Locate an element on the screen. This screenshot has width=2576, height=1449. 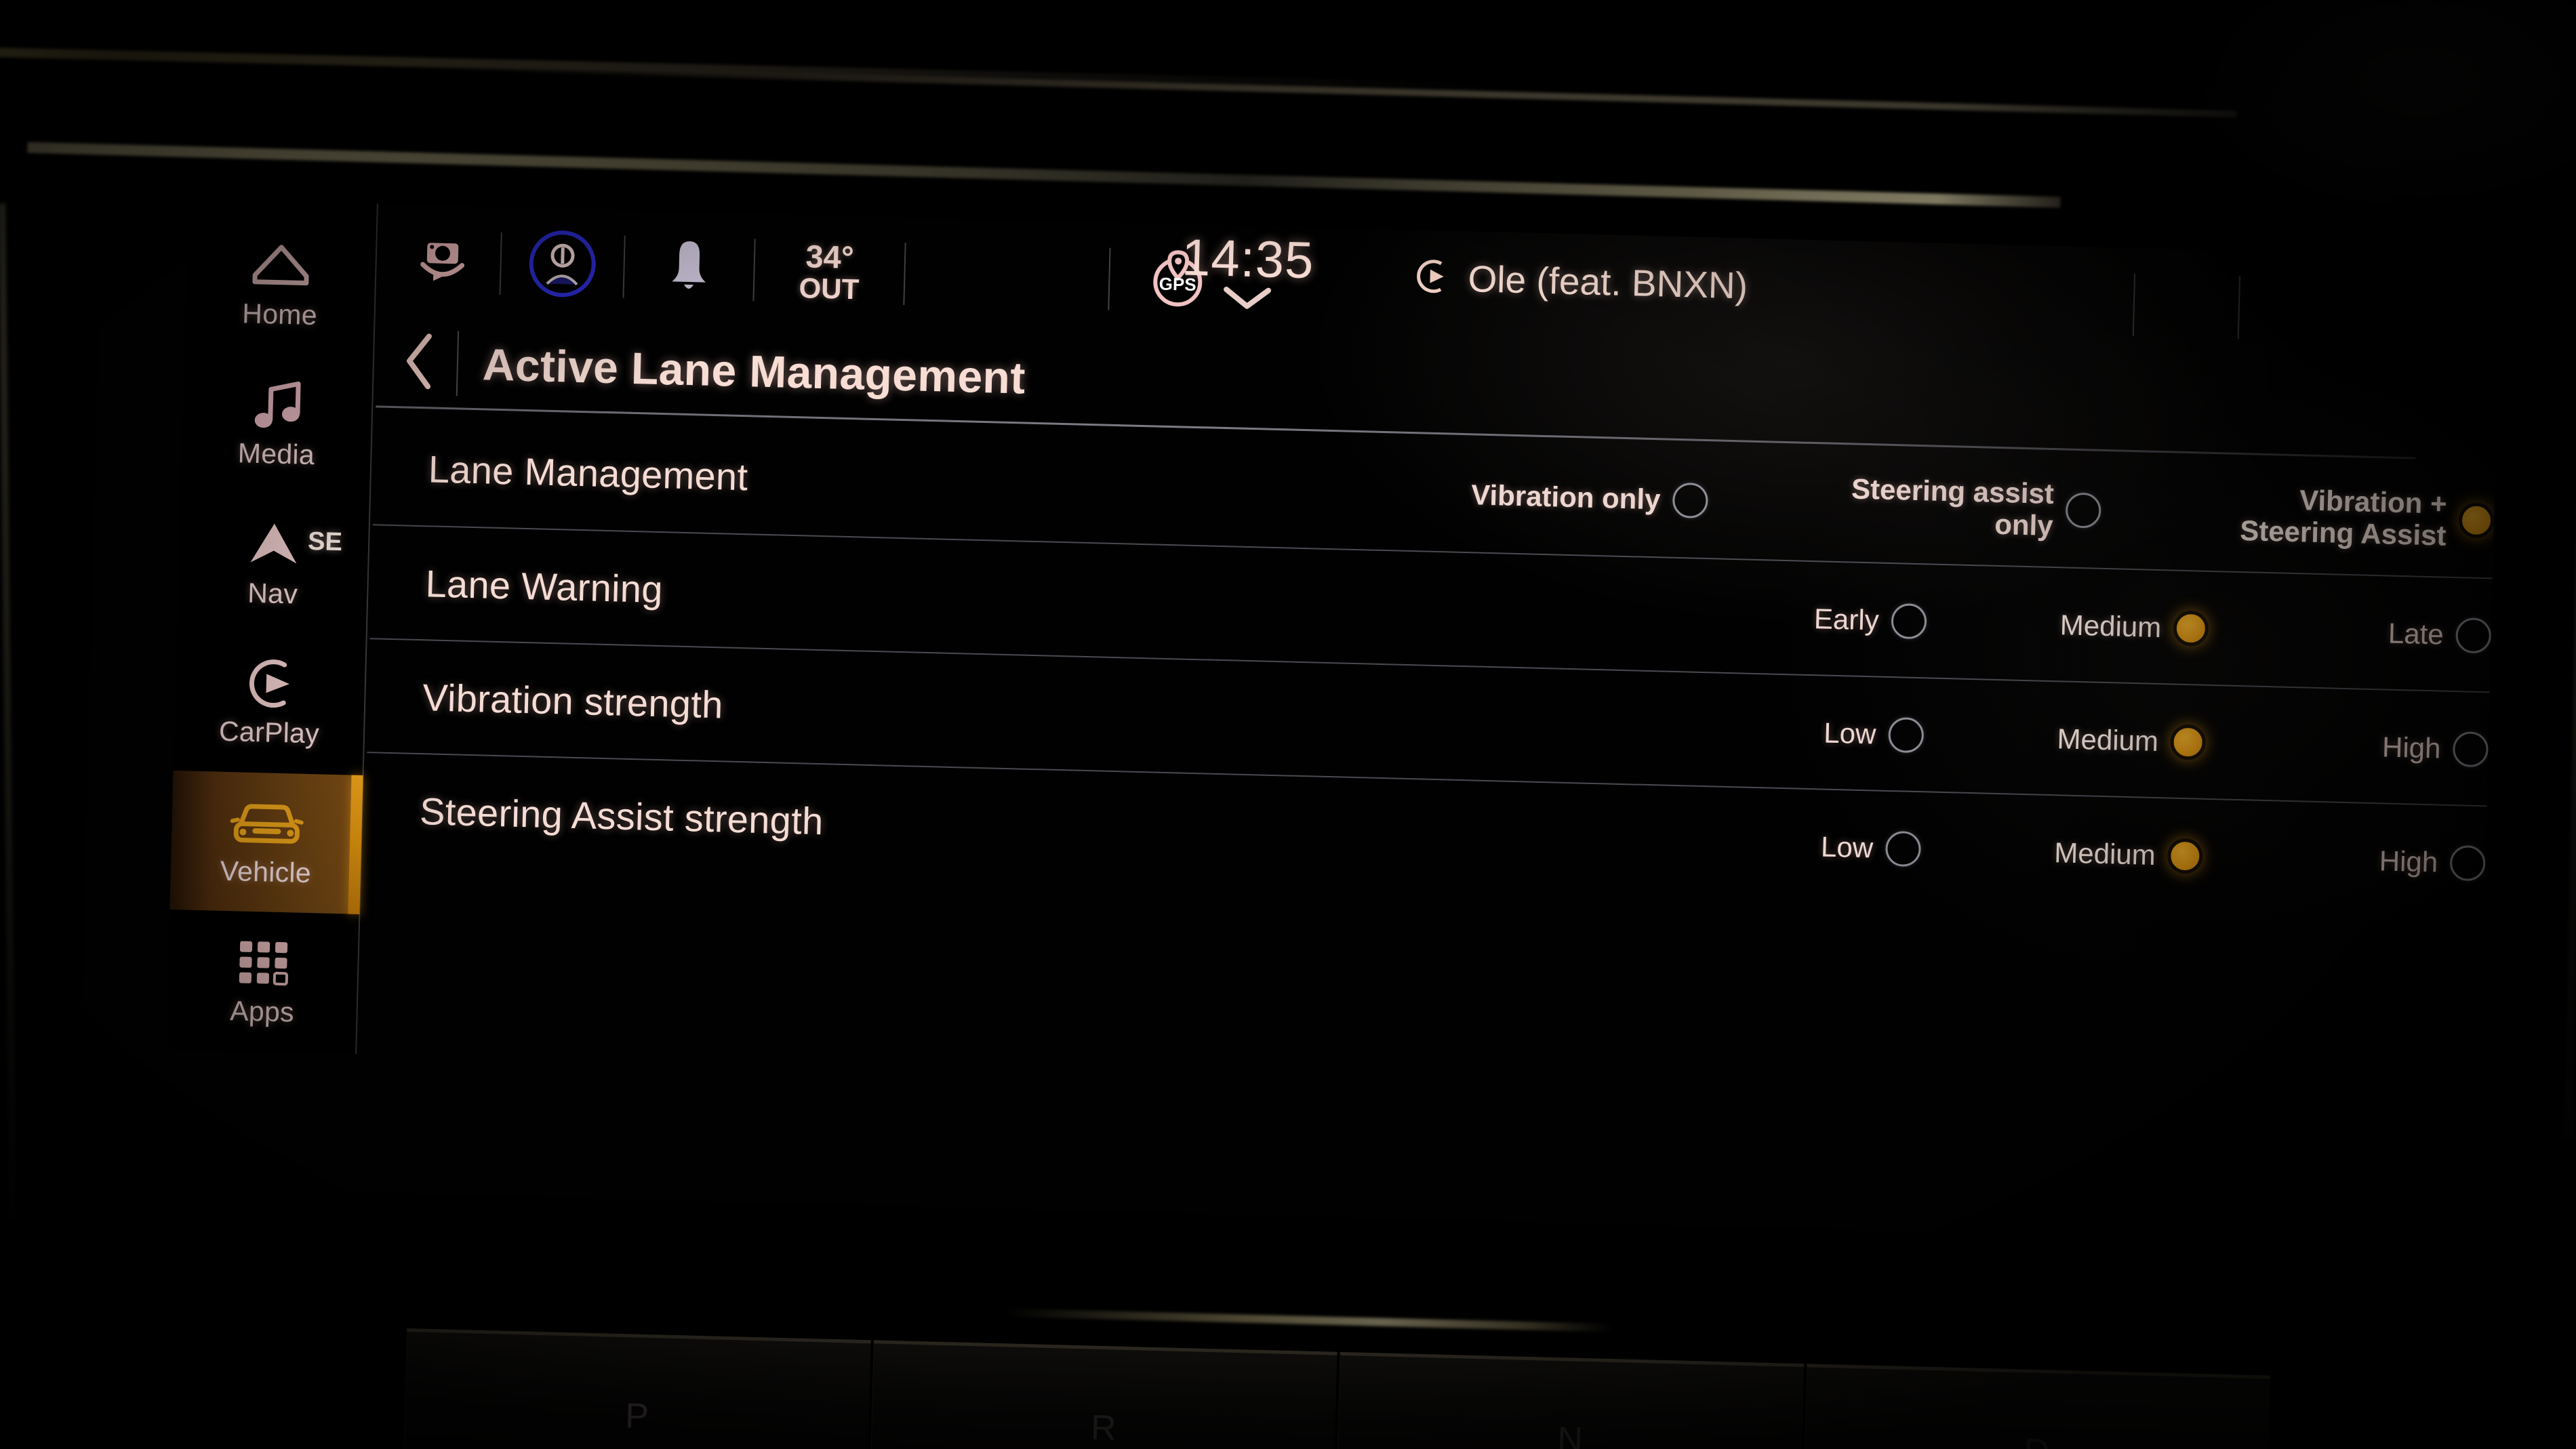
outside-temperature: 34° OUT is located at coordinates (829, 272).